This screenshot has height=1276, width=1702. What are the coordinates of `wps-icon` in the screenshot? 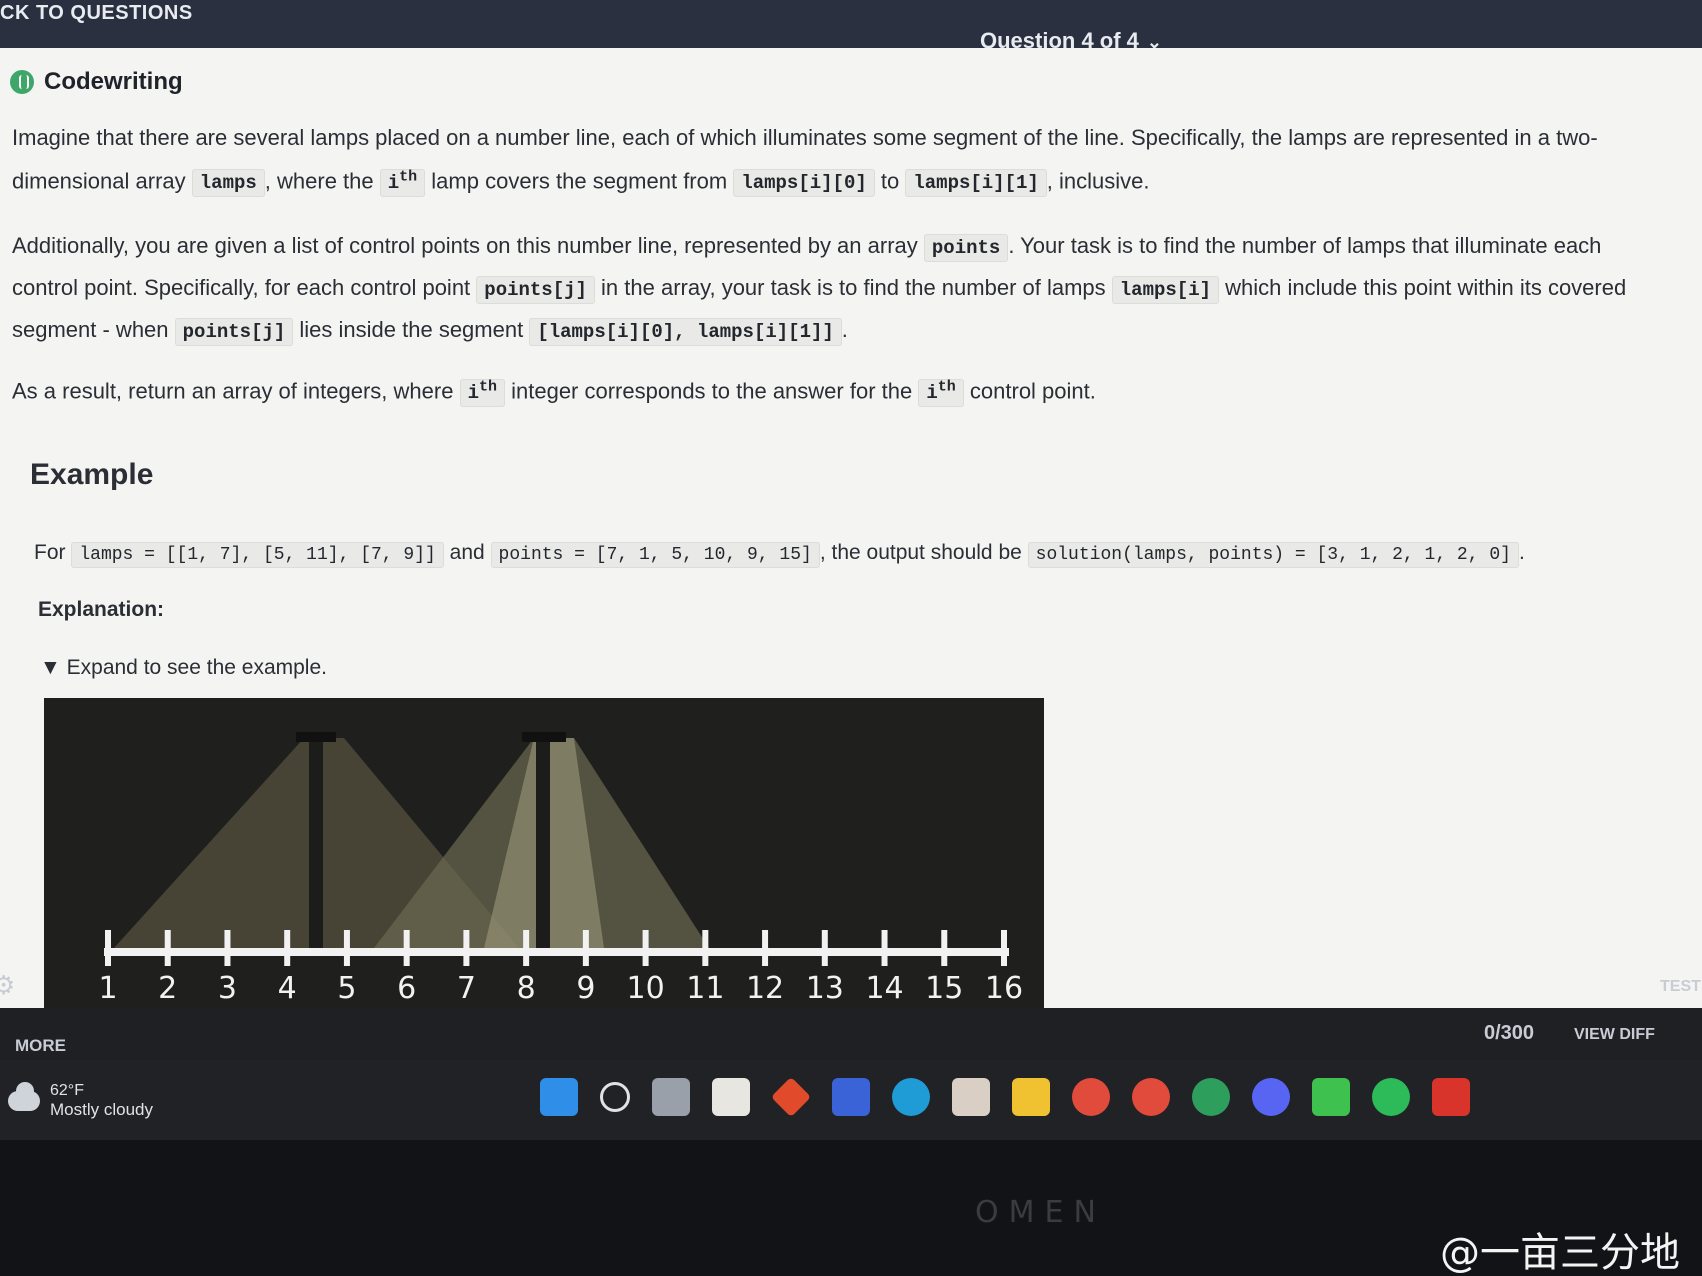 It's located at (1451, 1097).